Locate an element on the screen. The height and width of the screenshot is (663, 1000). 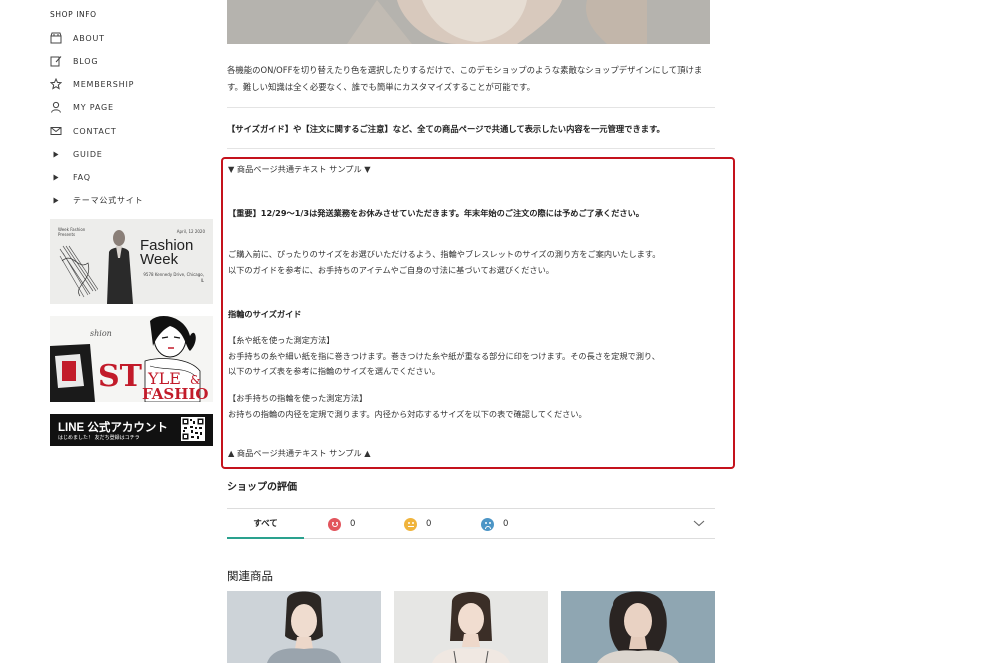
sidebar-item-label: FAQ is located at coordinates (82, 177).